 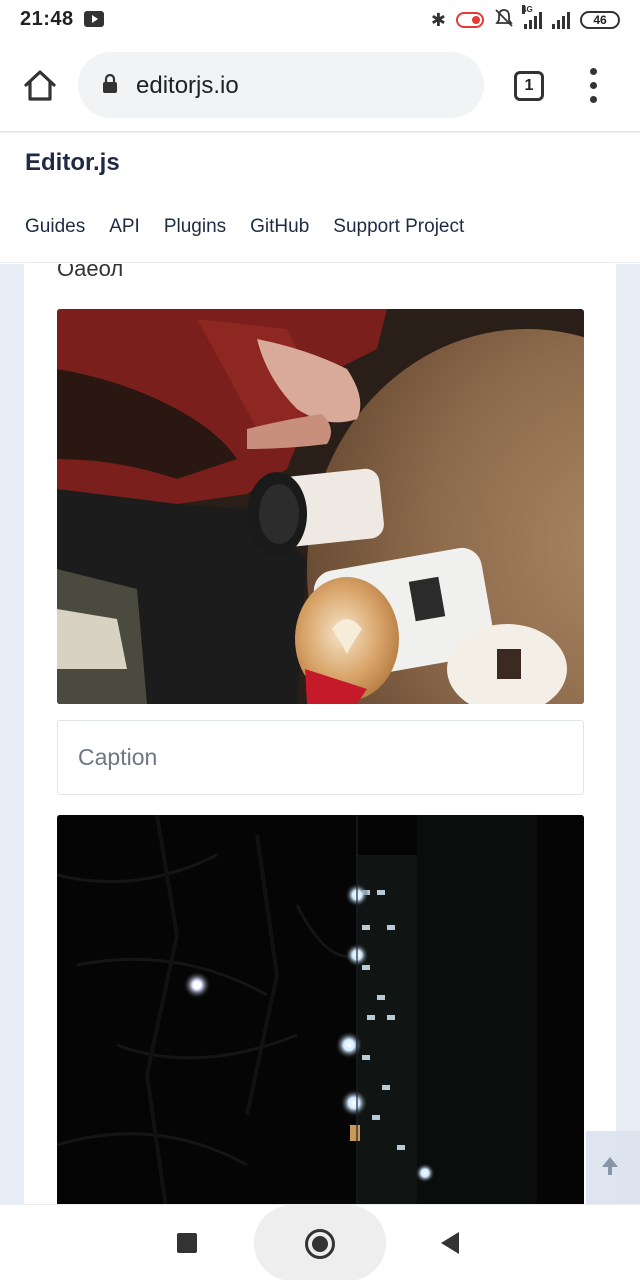 What do you see at coordinates (279, 227) in the screenshot?
I see `nav-link-github: GitHub` at bounding box center [279, 227].